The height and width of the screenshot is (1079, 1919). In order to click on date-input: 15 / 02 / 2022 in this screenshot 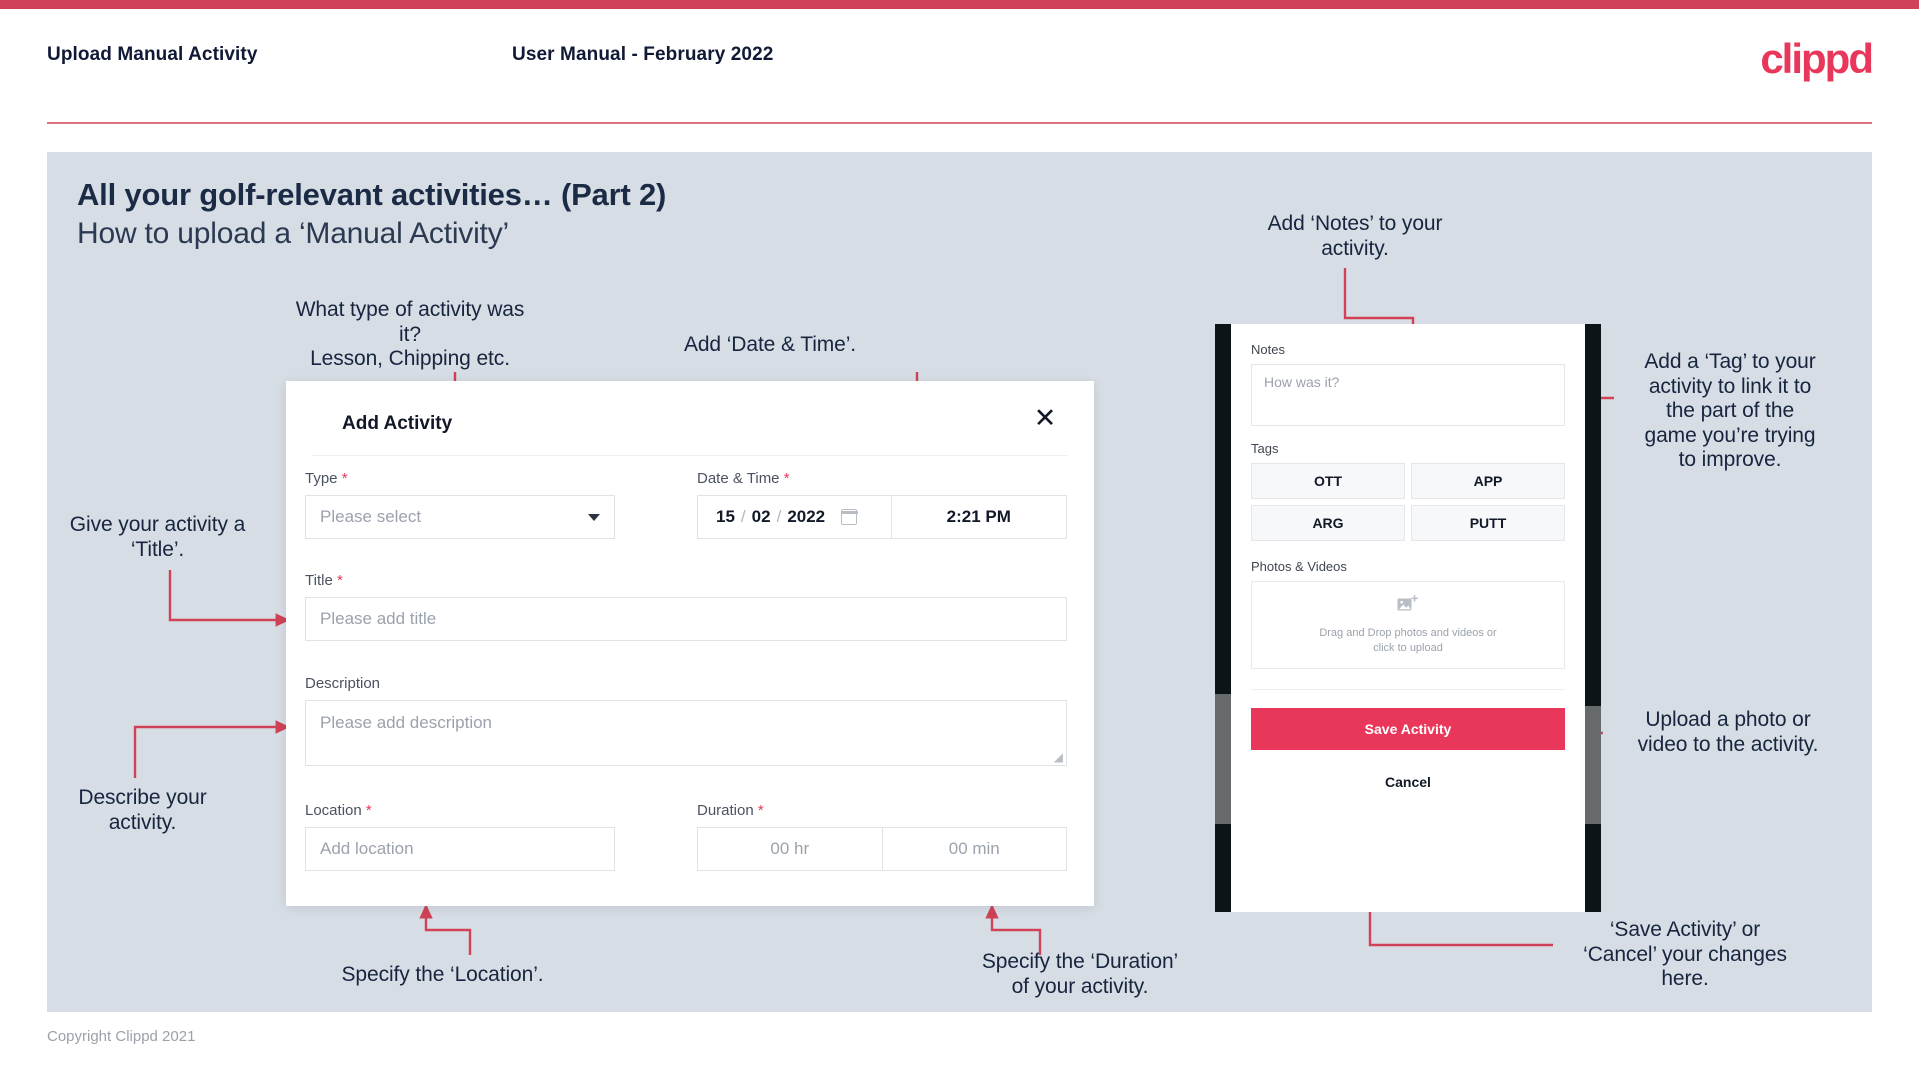, I will do `click(794, 517)`.